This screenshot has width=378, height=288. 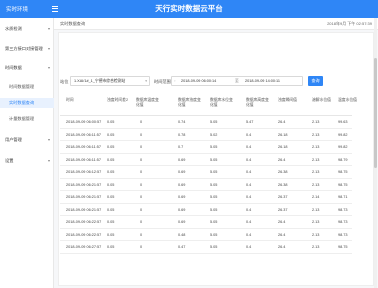 What do you see at coordinates (262, 81) in the screenshot?
I see `end-time: 2018-09-09 14:00:11` at bounding box center [262, 81].